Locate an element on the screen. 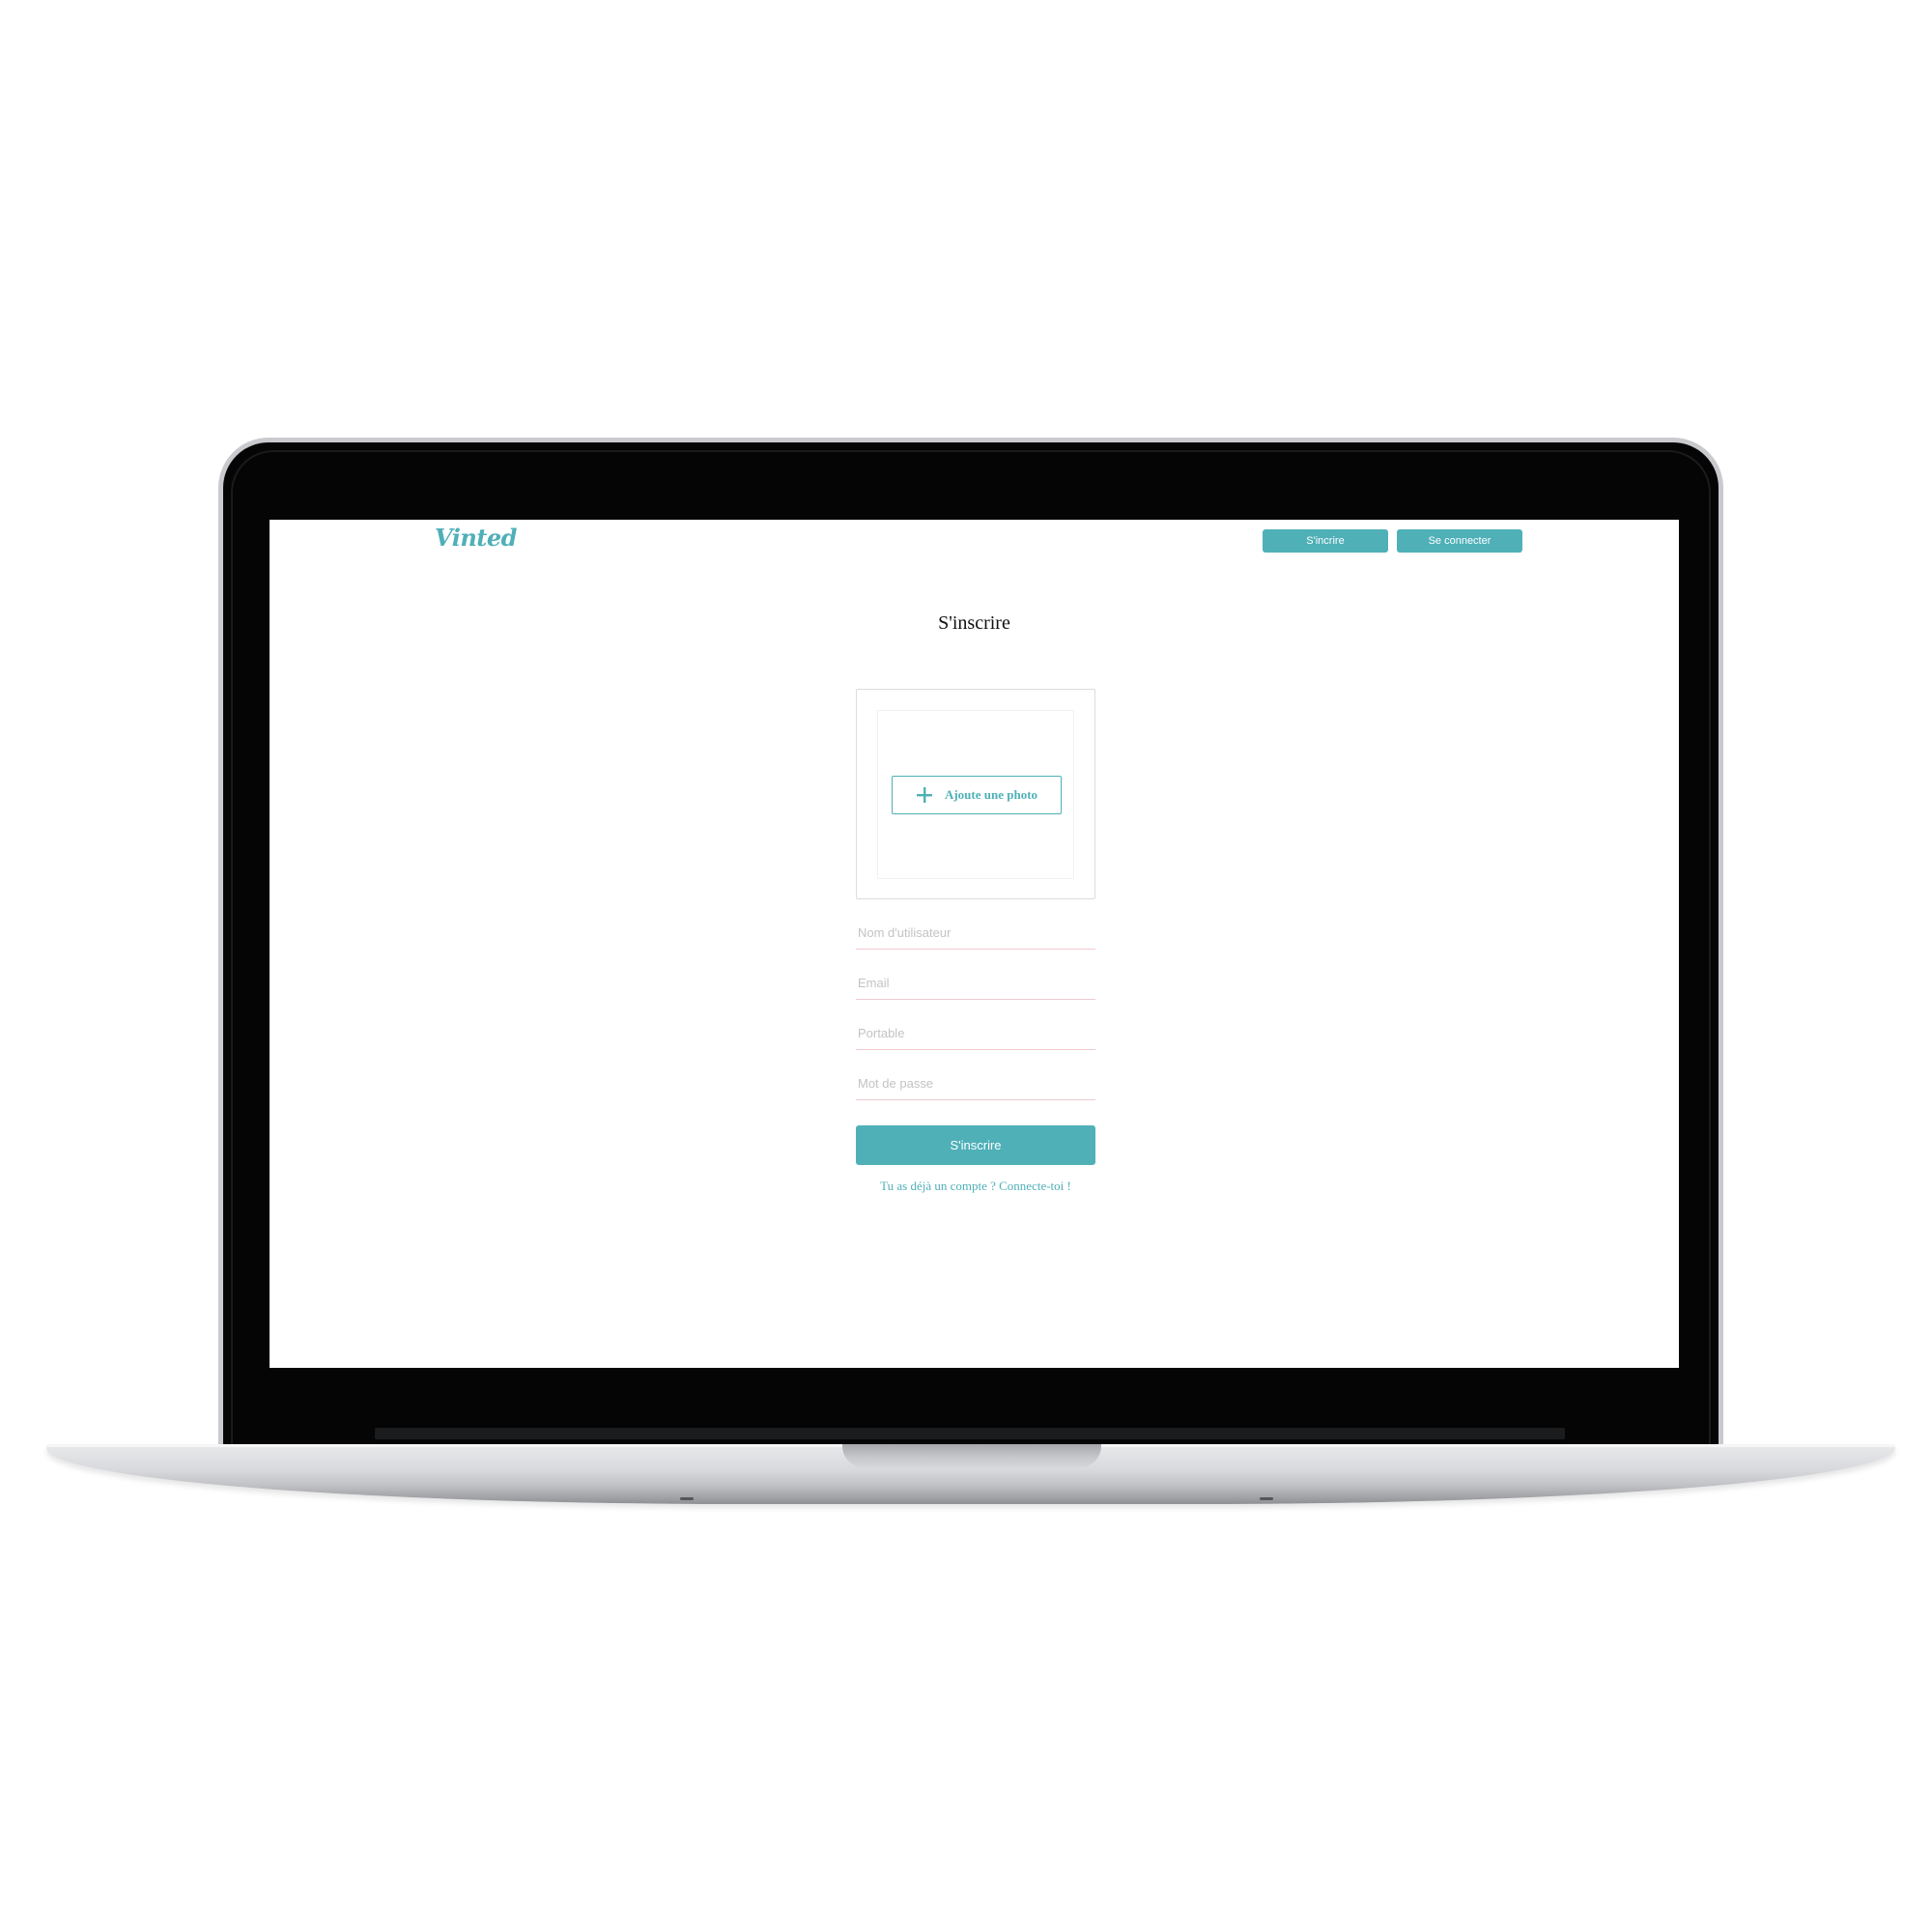 The width and height of the screenshot is (1932, 1932). site-header: Vinted S'incrire Se connecter is located at coordinates (974, 541).